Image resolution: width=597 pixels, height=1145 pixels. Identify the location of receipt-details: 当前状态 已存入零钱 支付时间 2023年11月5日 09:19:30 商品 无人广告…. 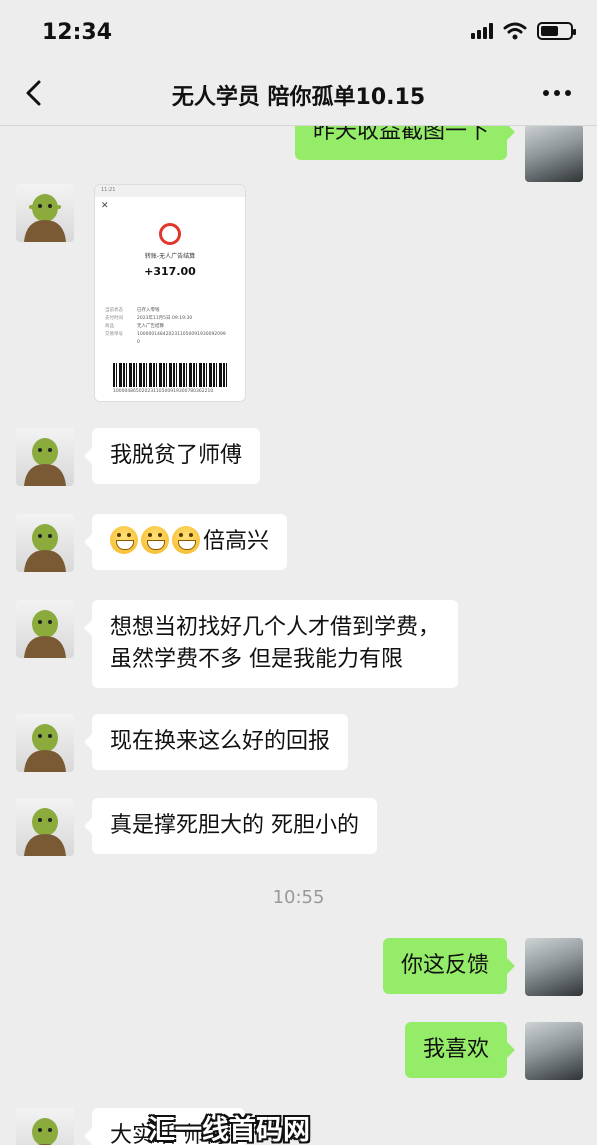
(171, 327).